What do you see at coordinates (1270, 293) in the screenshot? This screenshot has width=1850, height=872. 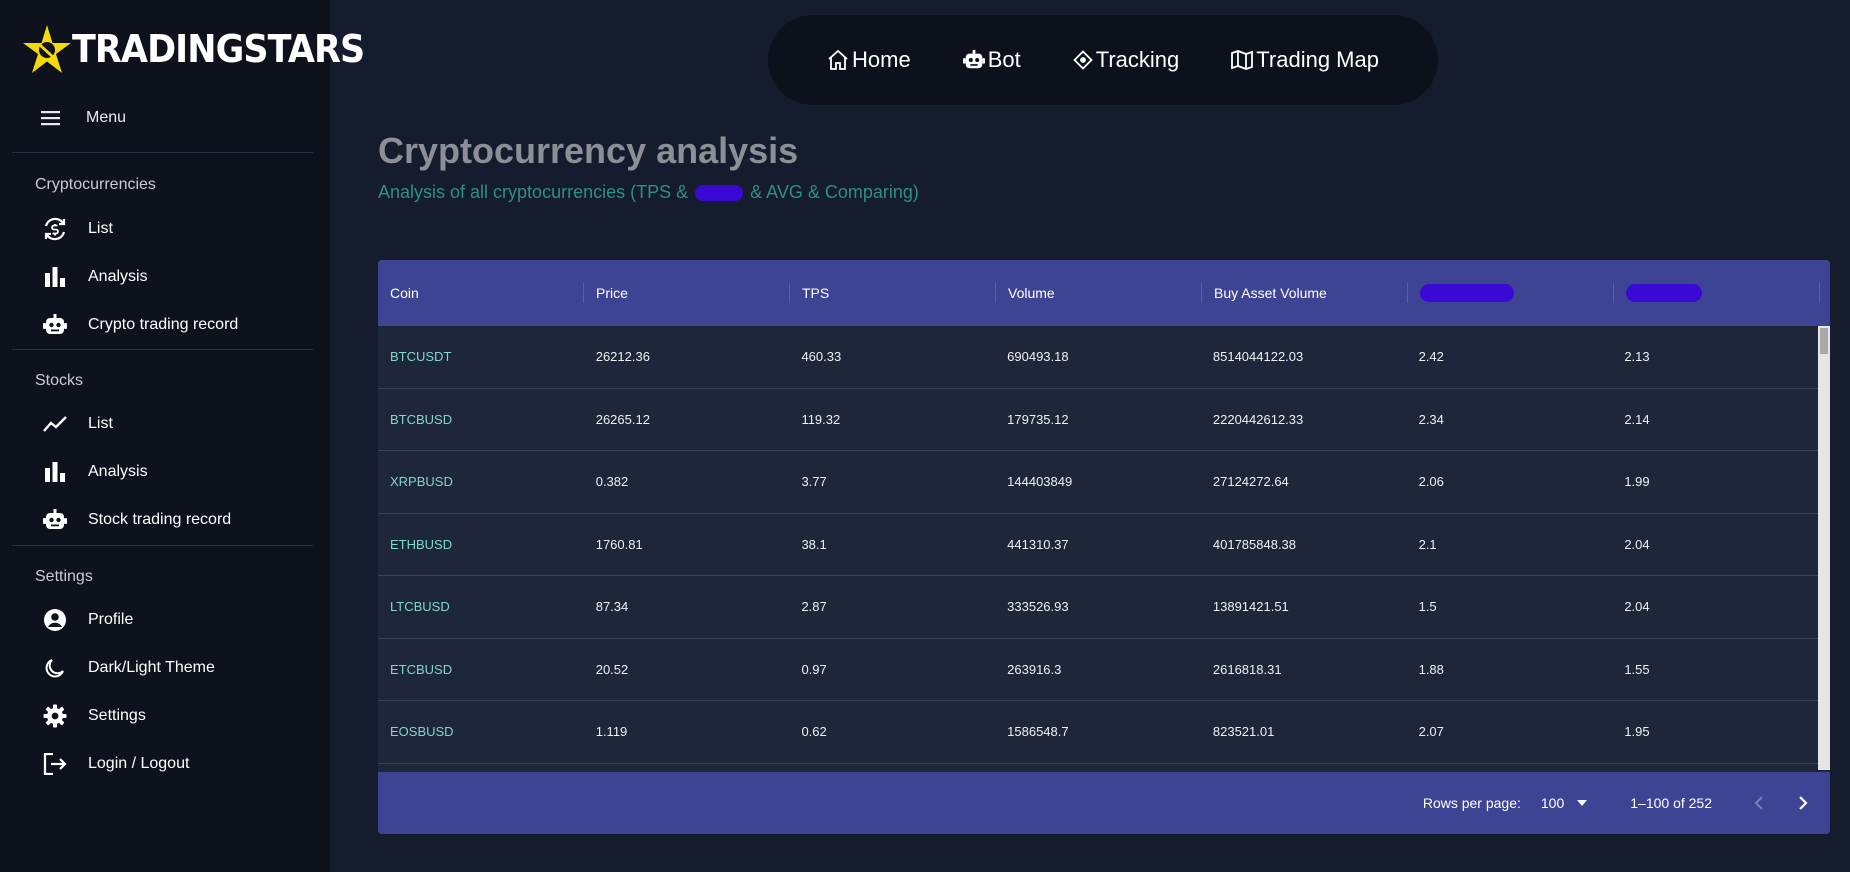 I see `column-header-label: Buy Asset Volume` at bounding box center [1270, 293].